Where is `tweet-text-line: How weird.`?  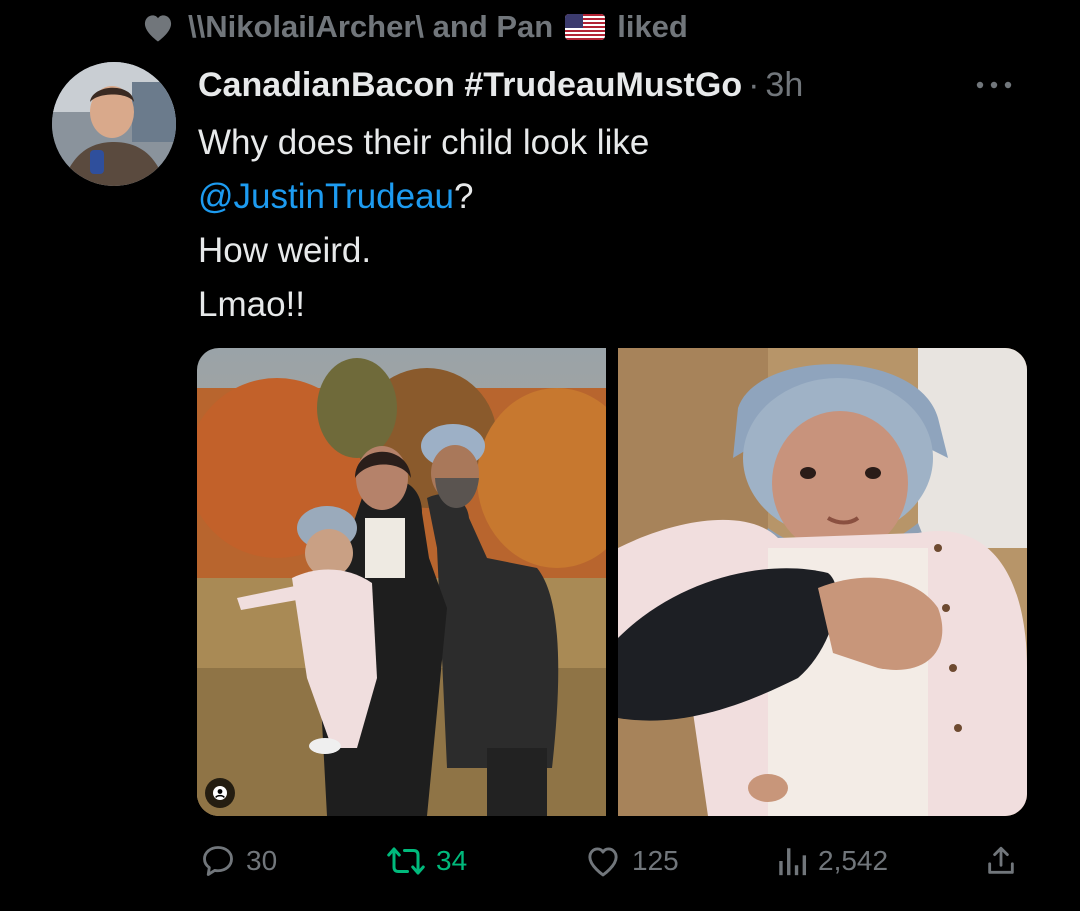 tweet-text-line: How weird. is located at coordinates (285, 250).